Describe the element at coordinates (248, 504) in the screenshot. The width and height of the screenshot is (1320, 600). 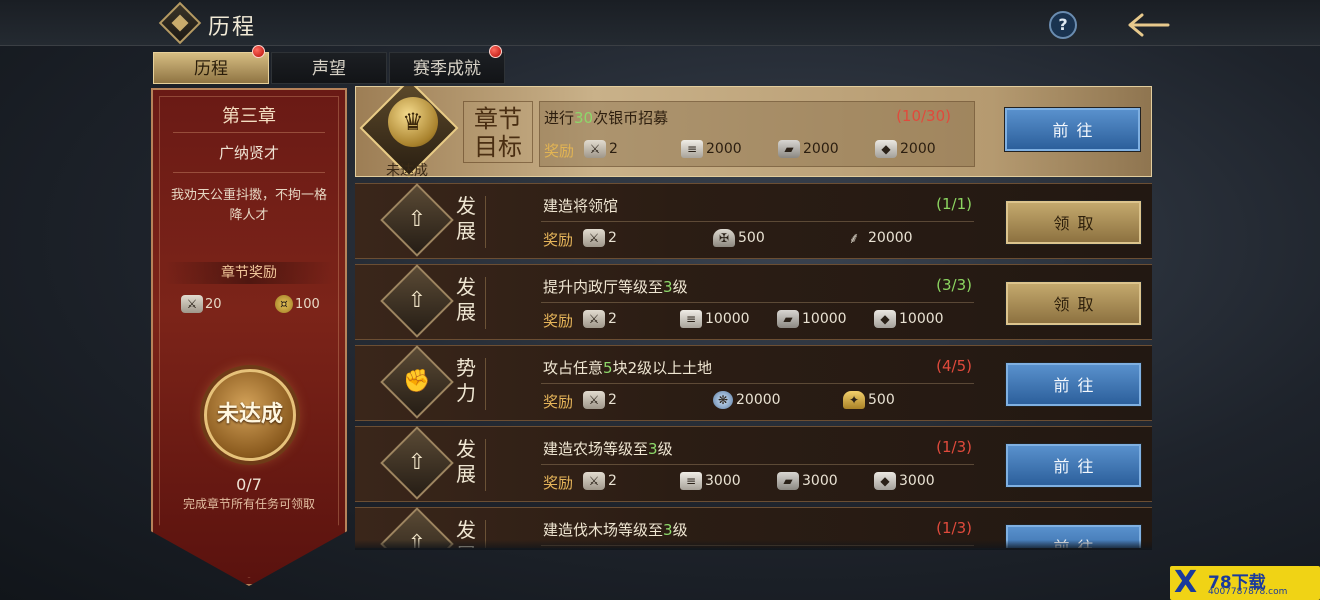
I see `chapter-hint: 完成章节所有任务可领取` at that location.